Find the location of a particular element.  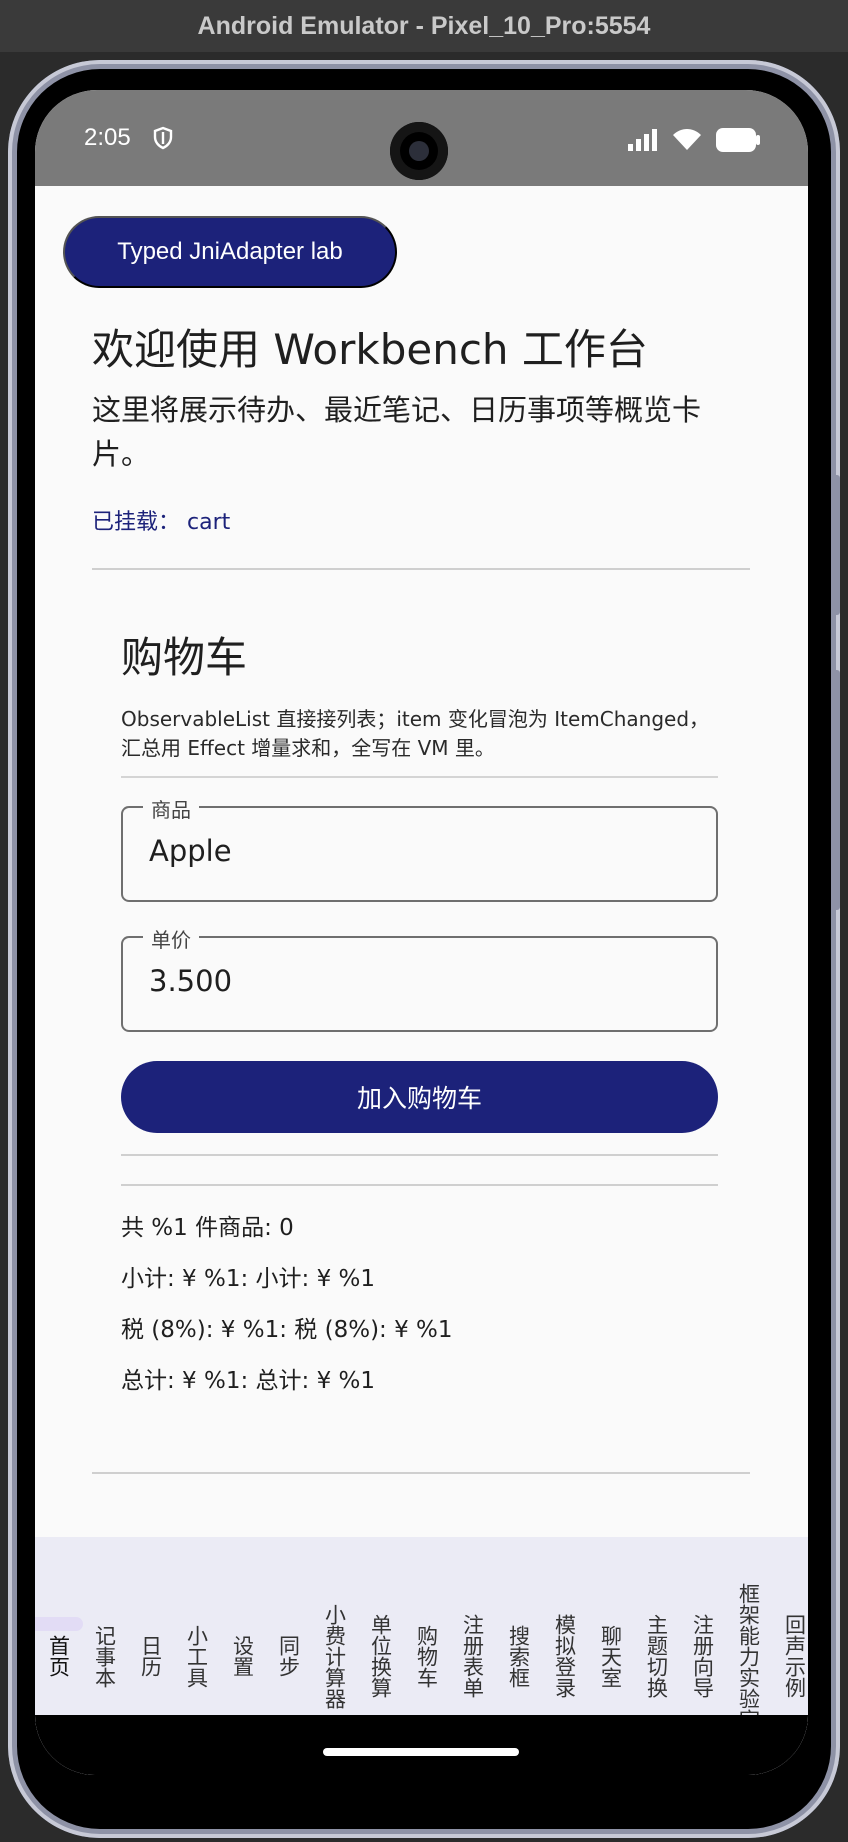

emulator-title: Android Emulator - Pixel_10_Pro:5554 is located at coordinates (424, 25).